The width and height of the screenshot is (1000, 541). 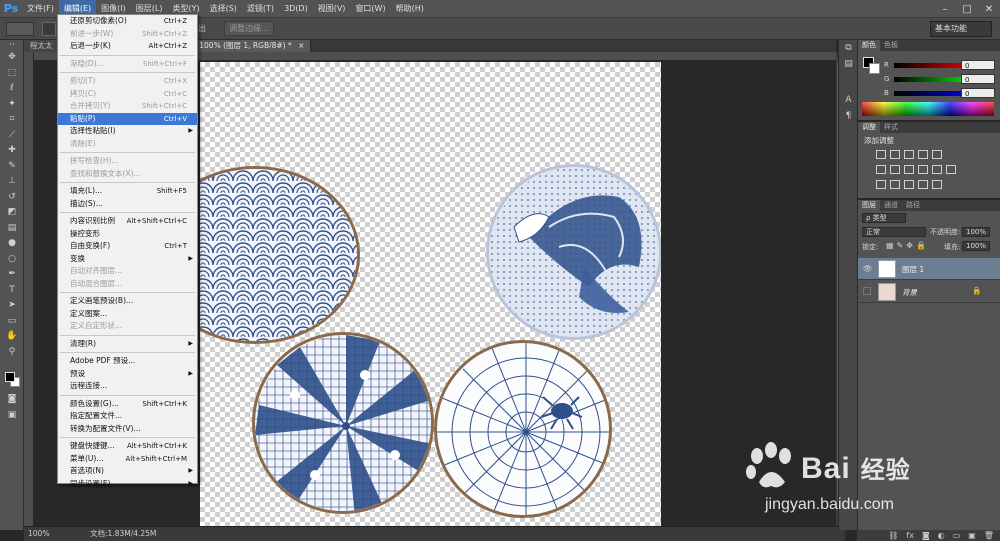 I want to click on add-mask-icon: ◙, so click(x=926, y=535).